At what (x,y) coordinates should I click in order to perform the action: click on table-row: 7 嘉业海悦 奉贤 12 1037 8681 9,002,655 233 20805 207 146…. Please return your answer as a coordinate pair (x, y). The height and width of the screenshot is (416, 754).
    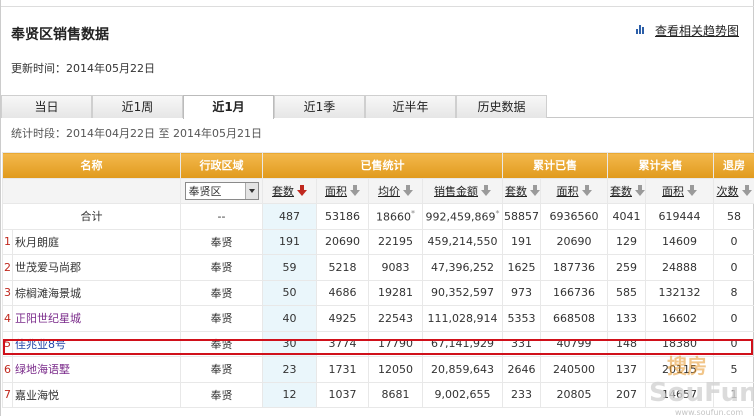
    Looking at the image, I should click on (378, 394).